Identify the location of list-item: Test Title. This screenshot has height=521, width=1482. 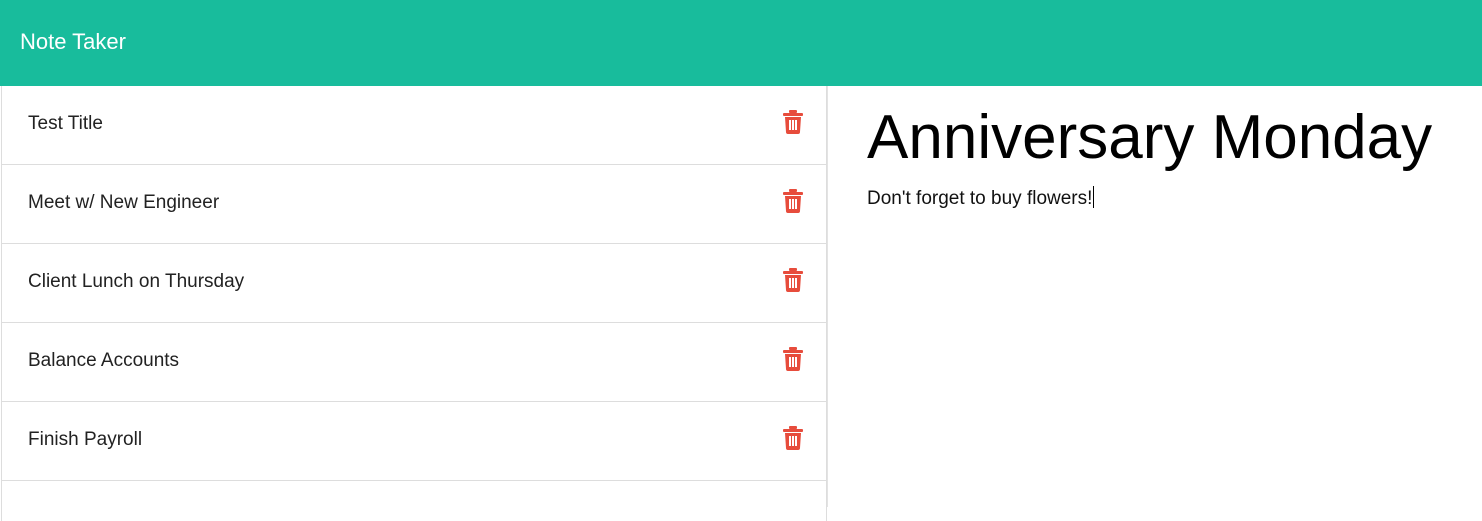
(414, 125).